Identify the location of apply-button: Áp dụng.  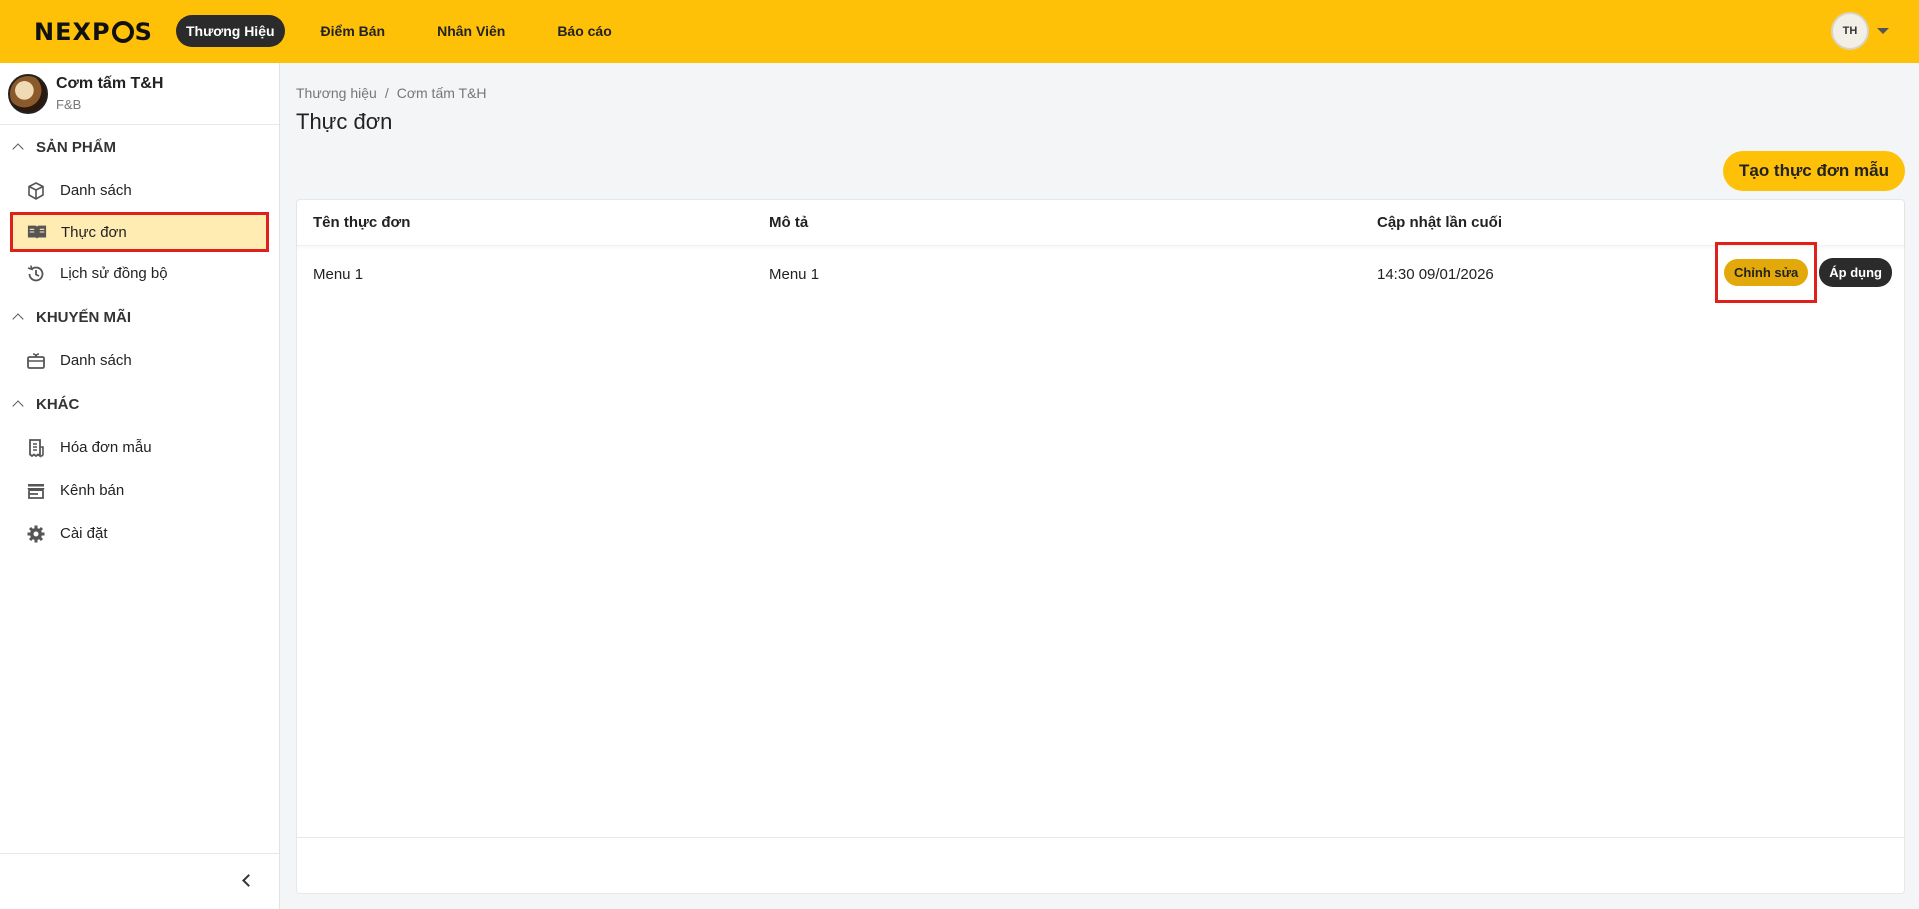
(1855, 272).